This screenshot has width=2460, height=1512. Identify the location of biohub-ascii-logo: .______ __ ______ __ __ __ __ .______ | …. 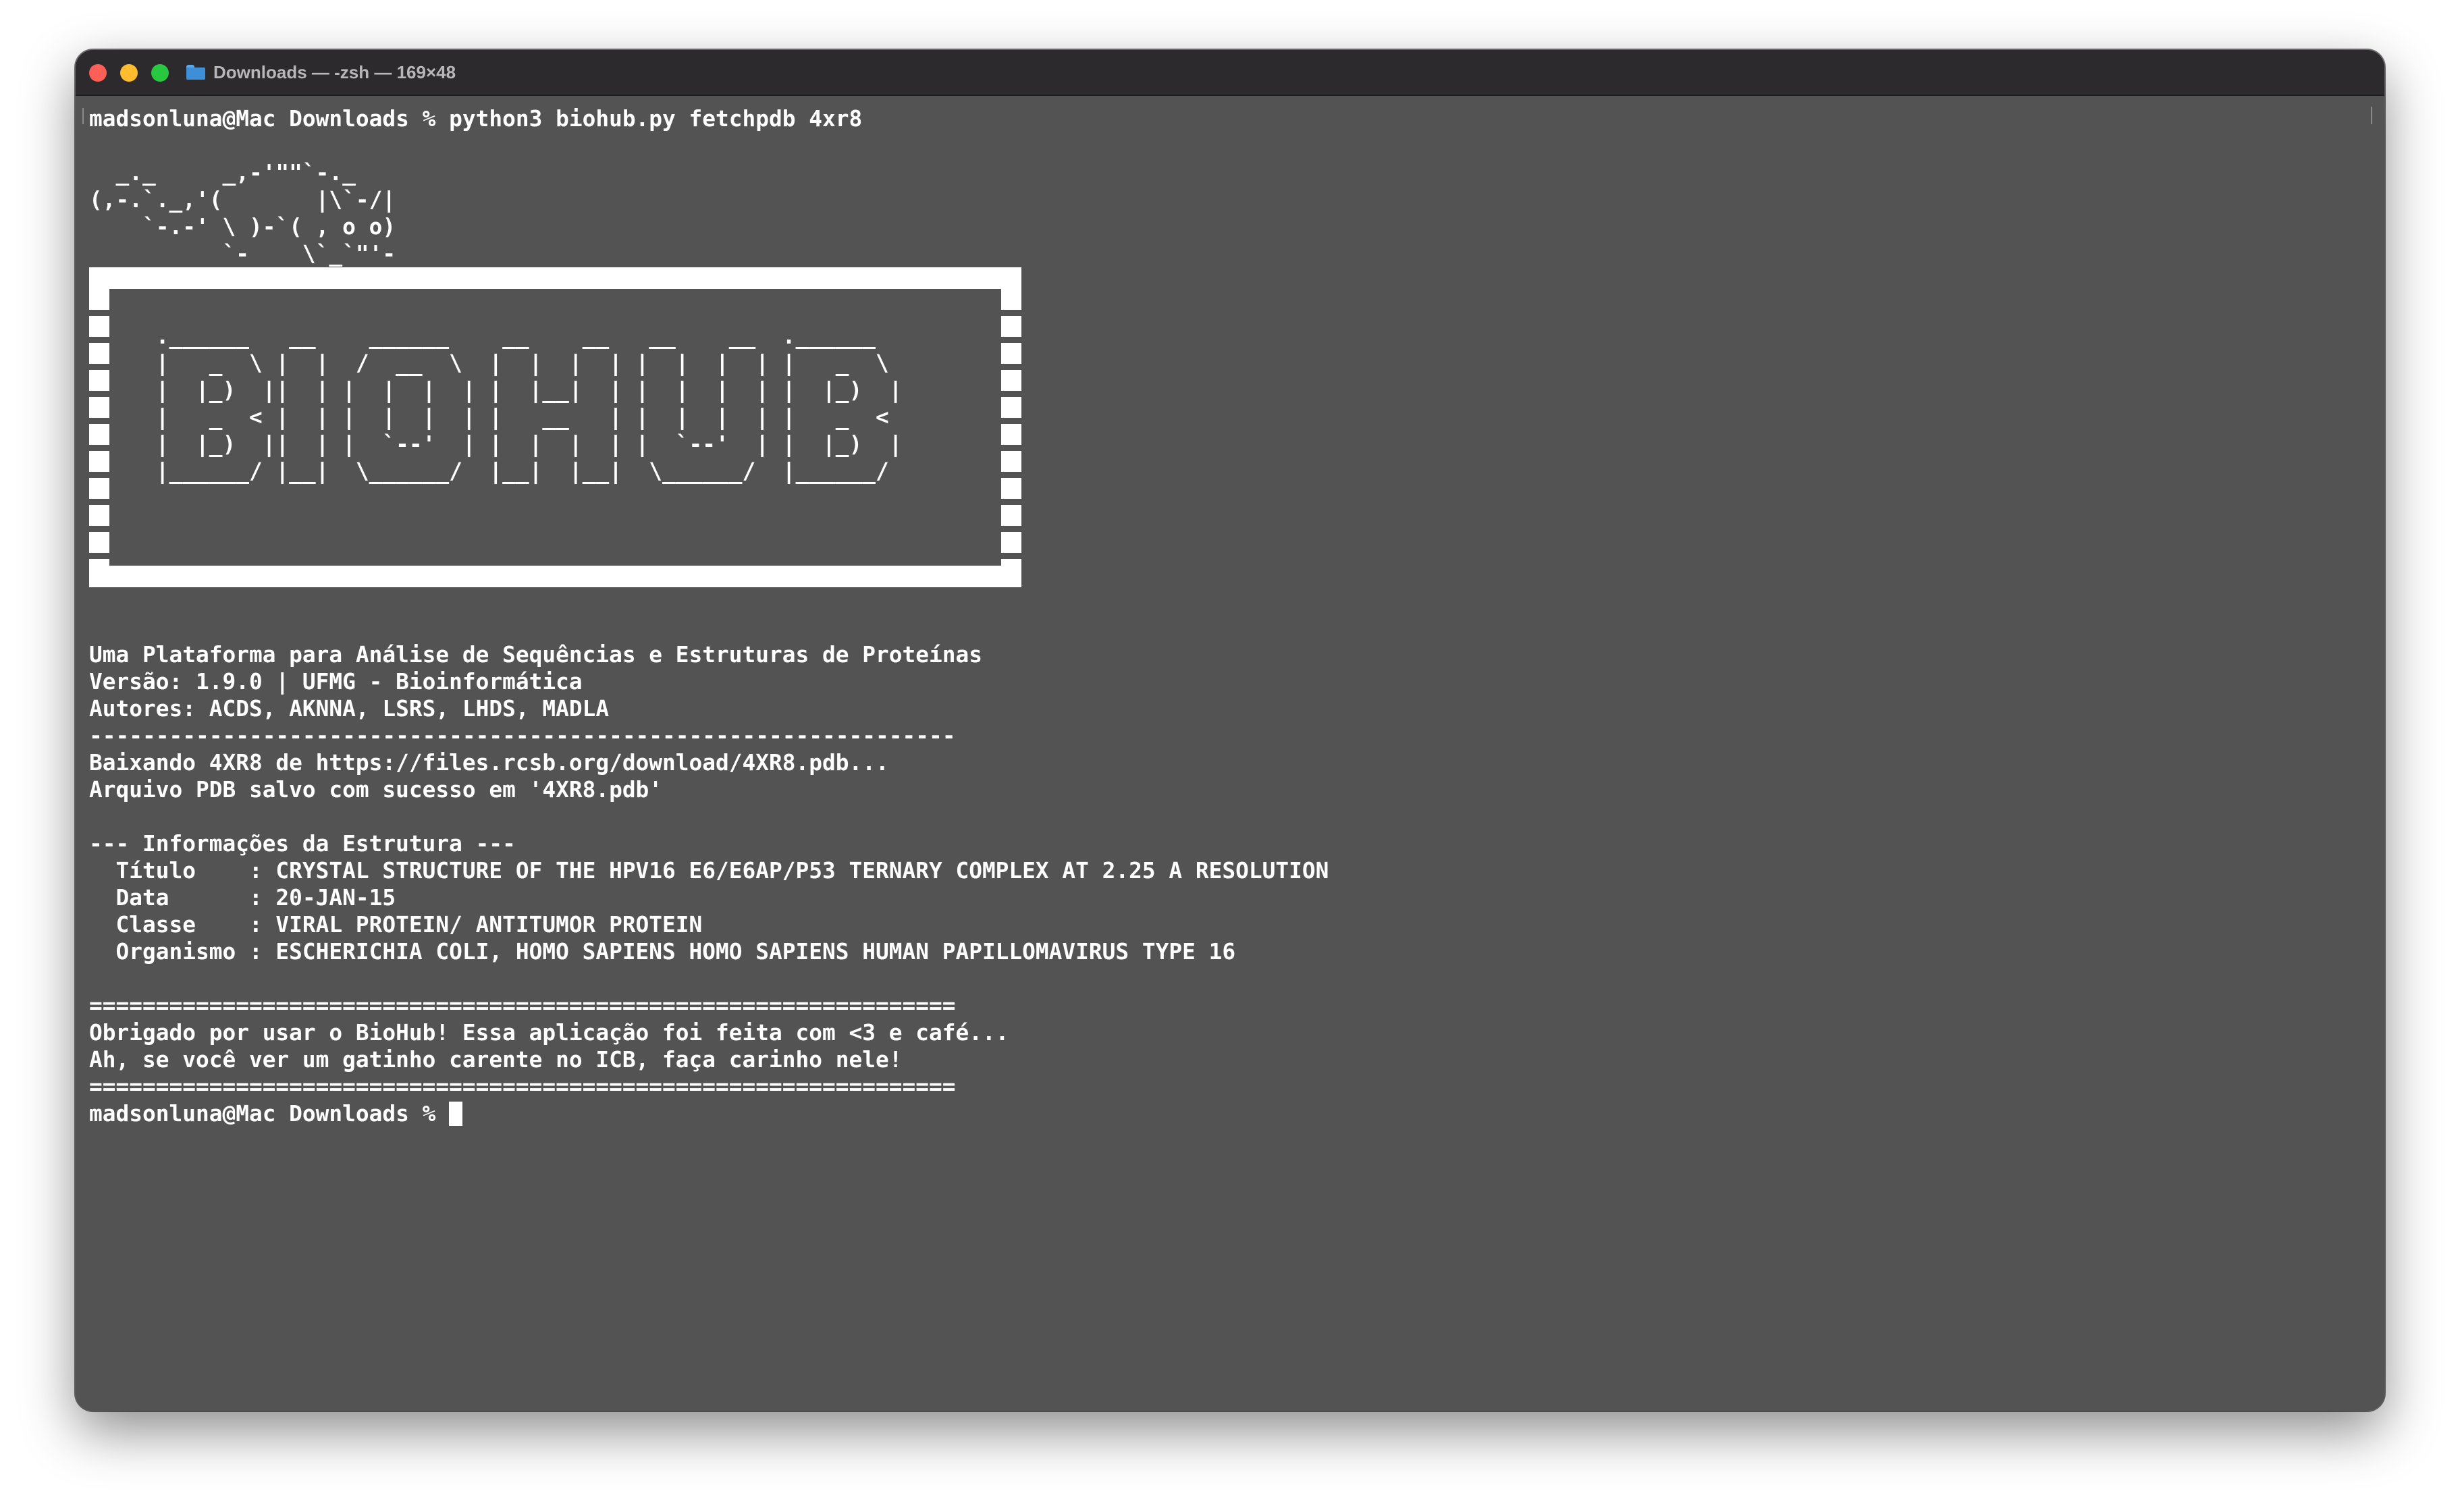
(529, 403).